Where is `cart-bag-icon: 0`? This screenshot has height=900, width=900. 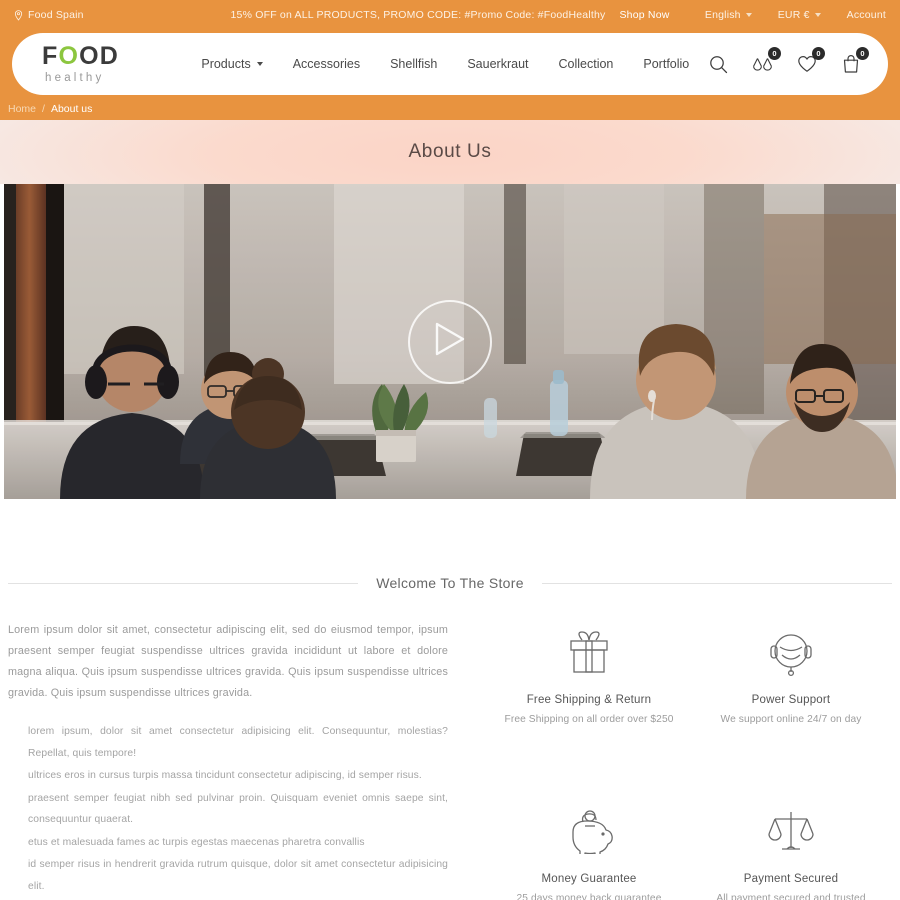
cart-bag-icon: 0 is located at coordinates (854, 61).